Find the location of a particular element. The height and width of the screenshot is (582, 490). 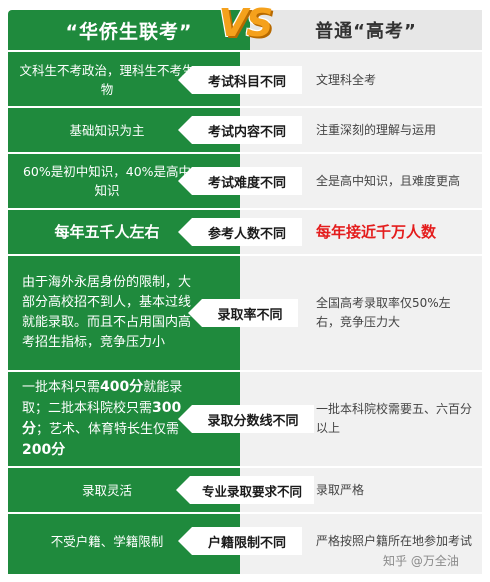

row-tag: 户籍限制不同 is located at coordinates (240, 541).